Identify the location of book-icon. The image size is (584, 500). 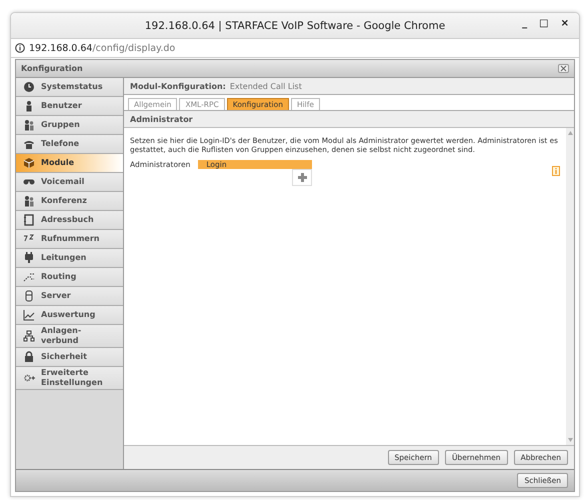
(29, 220).